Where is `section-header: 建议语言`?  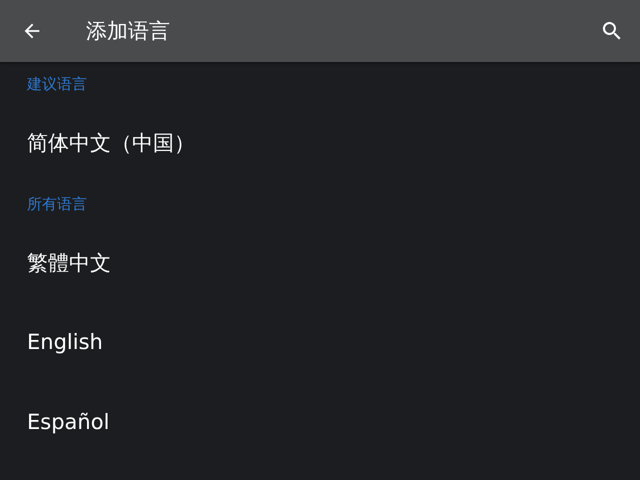
section-header: 建议语言 is located at coordinates (57, 84).